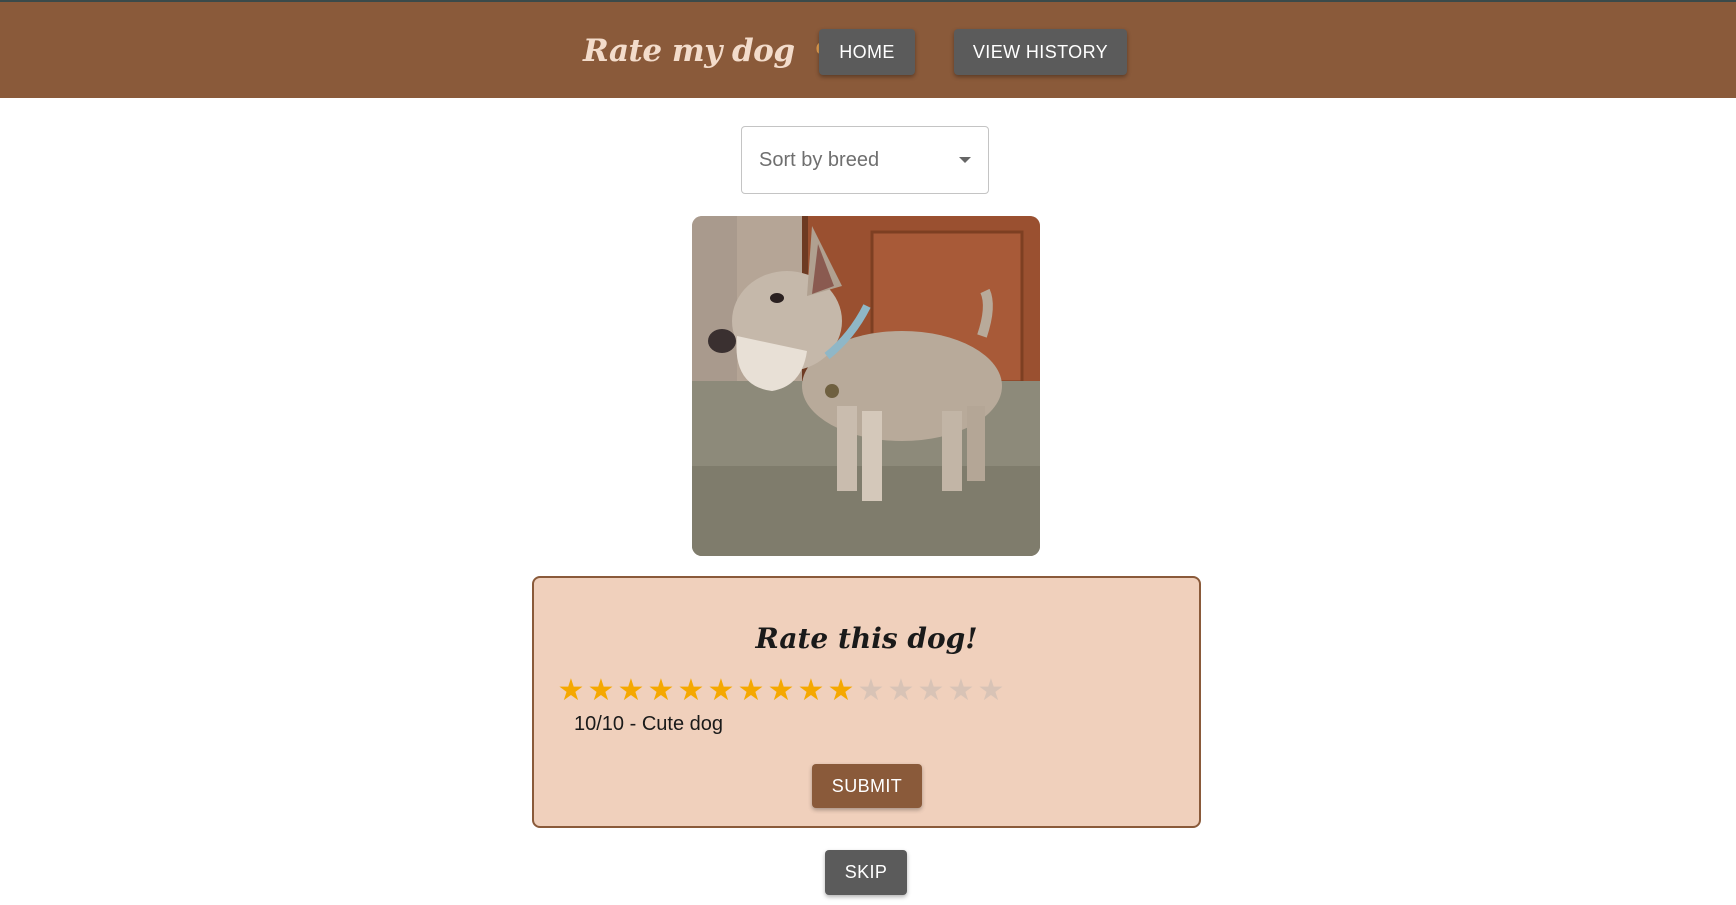 This screenshot has height=905, width=1736. What do you see at coordinates (866, 386) in the screenshot?
I see `dog-photo` at bounding box center [866, 386].